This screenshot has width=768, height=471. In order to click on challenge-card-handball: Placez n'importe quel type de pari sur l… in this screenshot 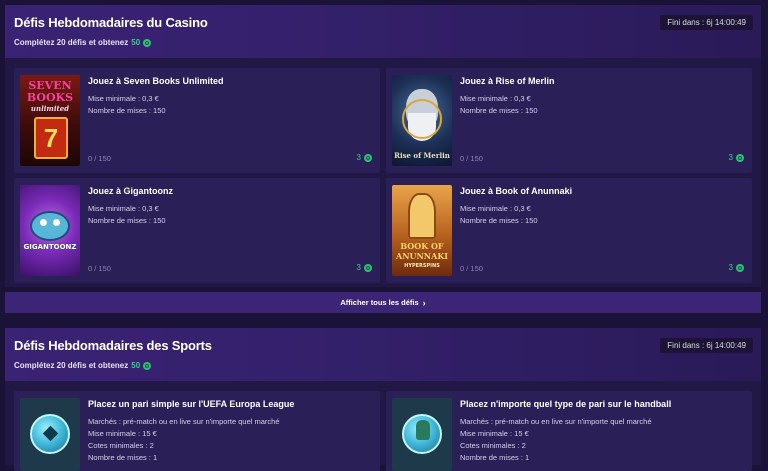, I will do `click(569, 431)`.